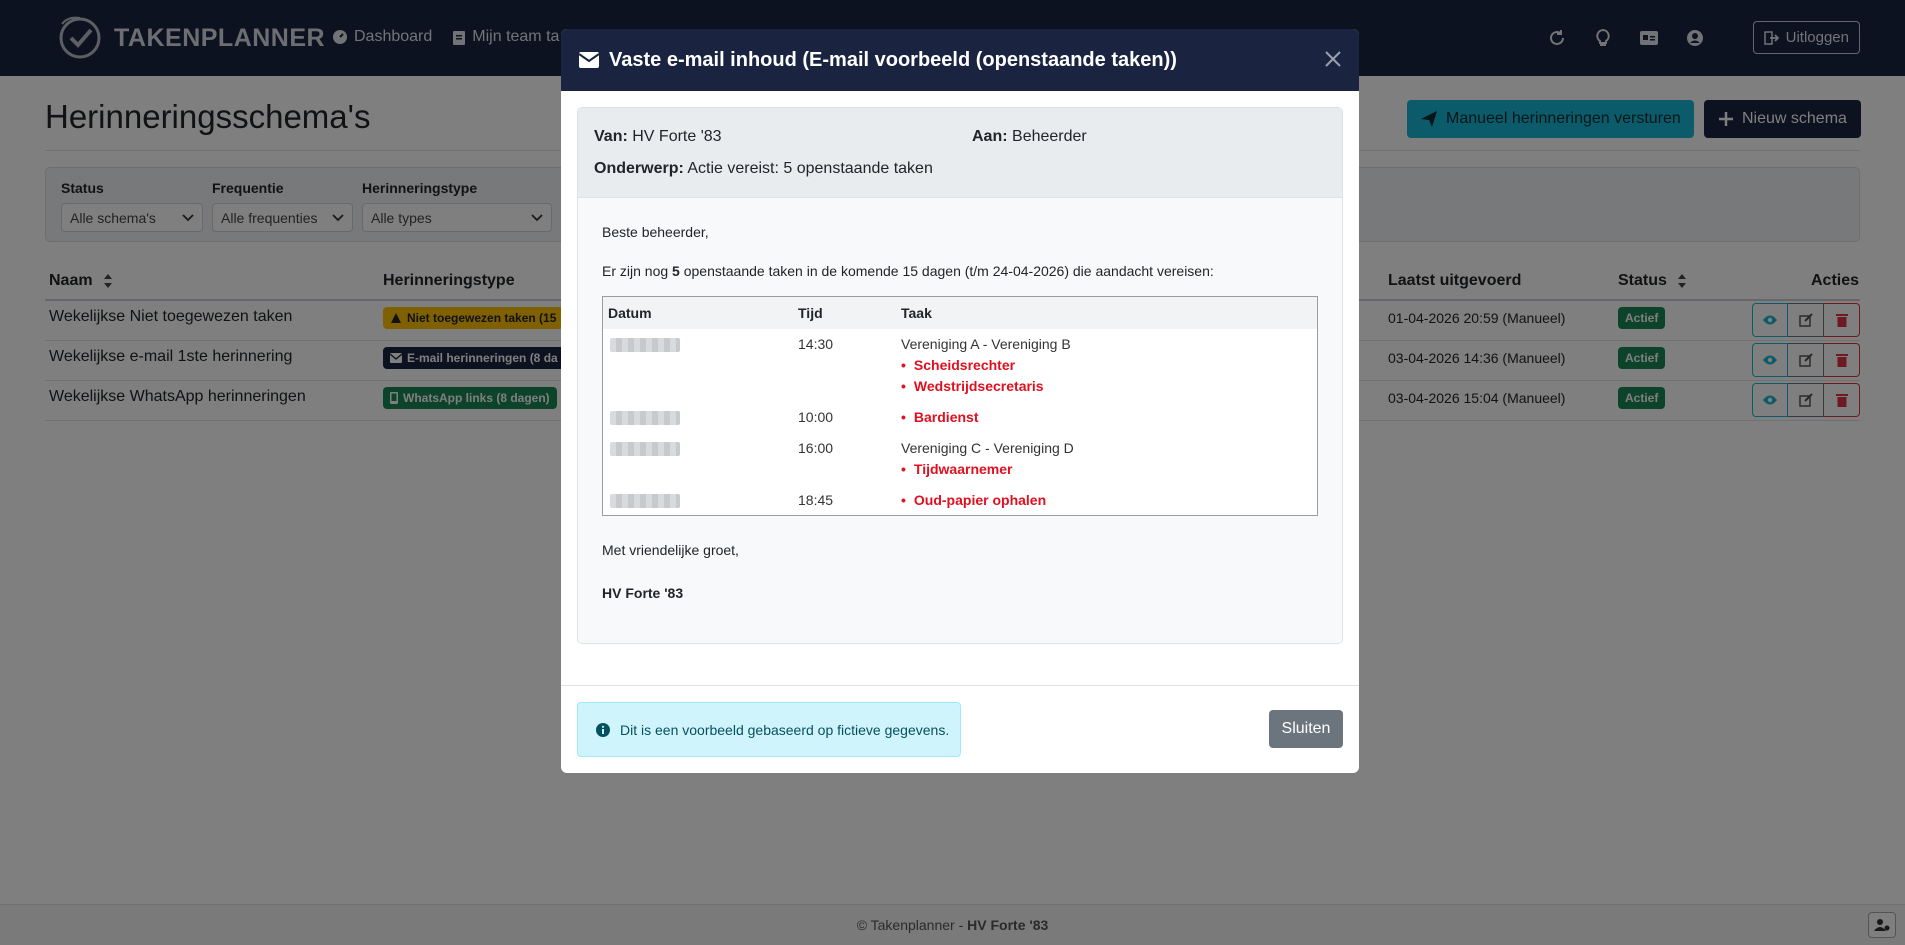 This screenshot has height=945, width=1905. What do you see at coordinates (958, 365) in the screenshot?
I see `task-1-item-1: Scheidsrechter` at bounding box center [958, 365].